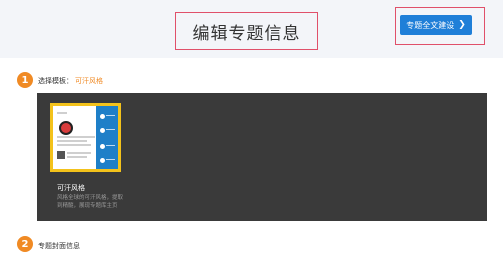 Image resolution: width=503 pixels, height=253 pixels. What do you see at coordinates (90, 202) in the screenshot?
I see `template-description: 风格全球的可汗风格，提取到精髓，展现专题库主页` at bounding box center [90, 202].